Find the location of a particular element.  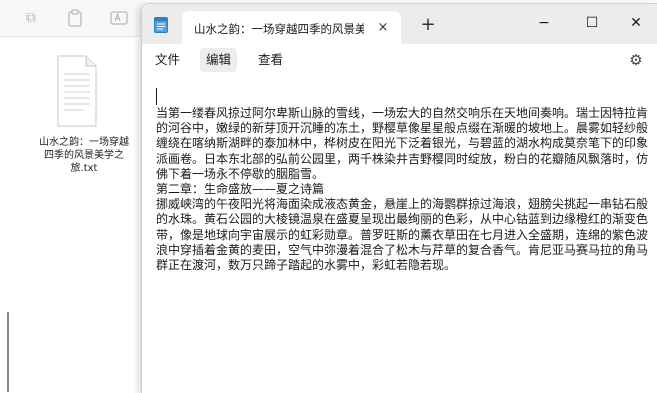

maximize-button: ☐ is located at coordinates (592, 23).